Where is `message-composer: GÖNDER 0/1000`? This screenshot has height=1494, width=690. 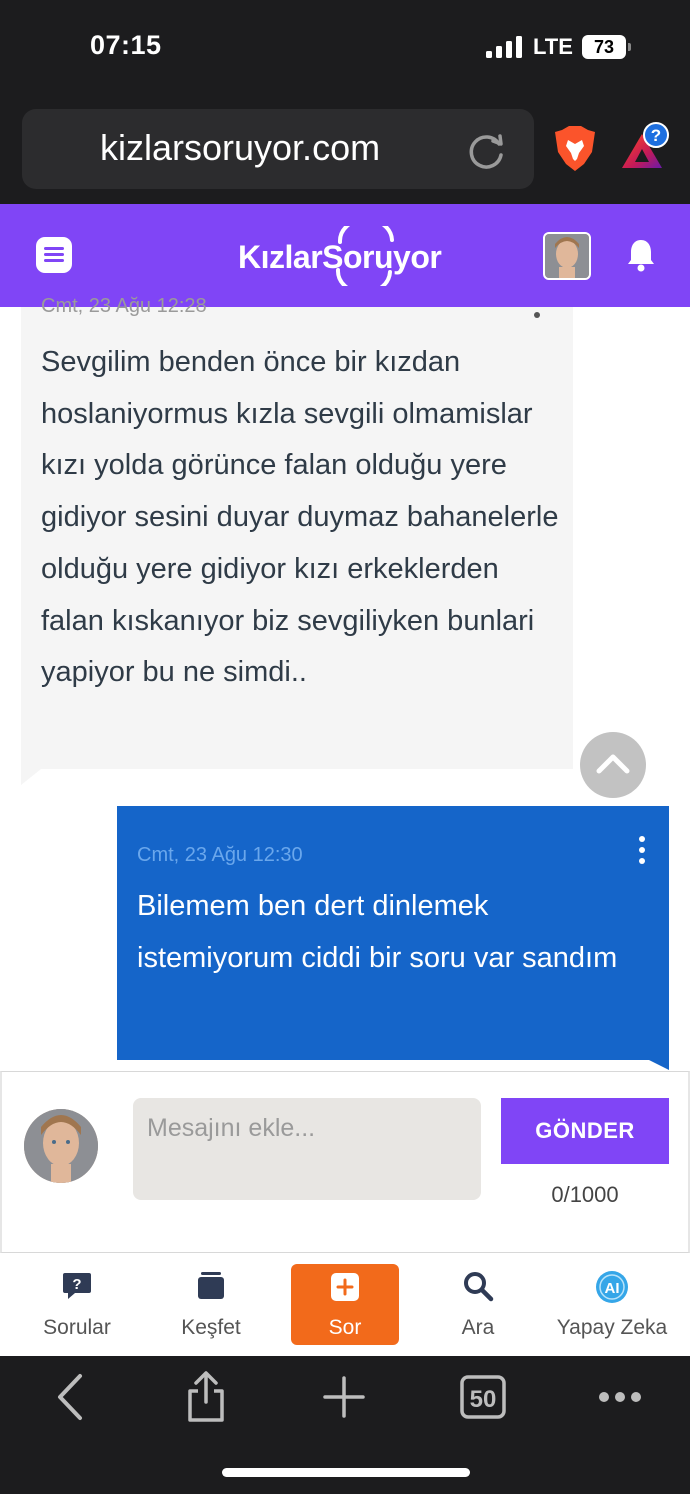
message-composer: GÖNDER 0/1000 is located at coordinates (345, 1162).